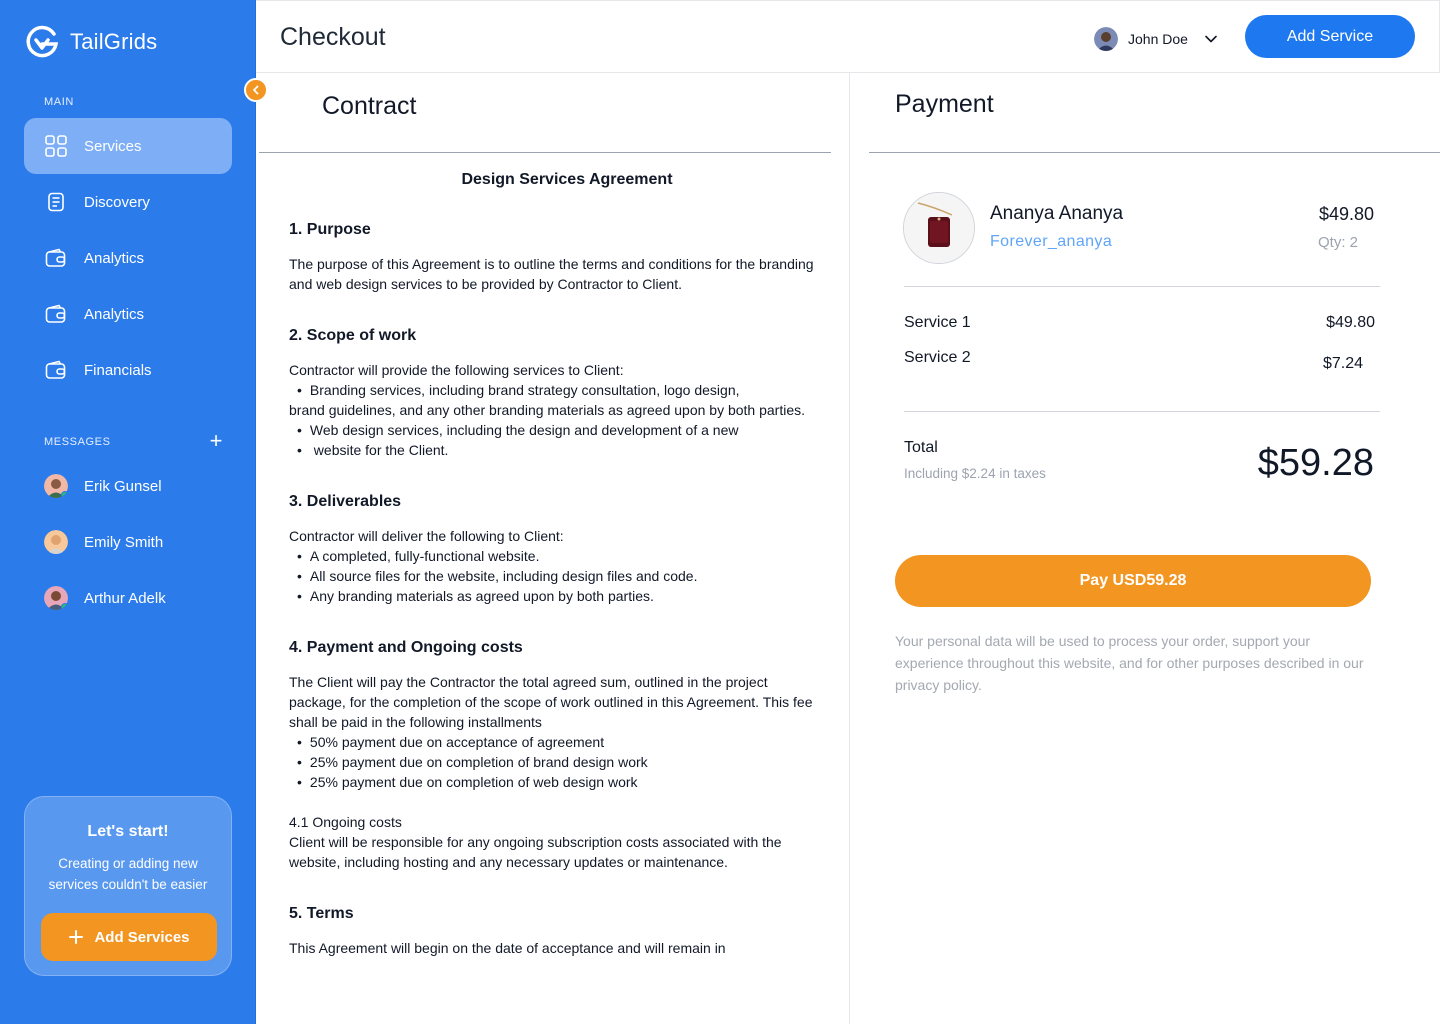 This screenshot has height=1024, width=1440. What do you see at coordinates (124, 542) in the screenshot?
I see `message-name: Emily Smith` at bounding box center [124, 542].